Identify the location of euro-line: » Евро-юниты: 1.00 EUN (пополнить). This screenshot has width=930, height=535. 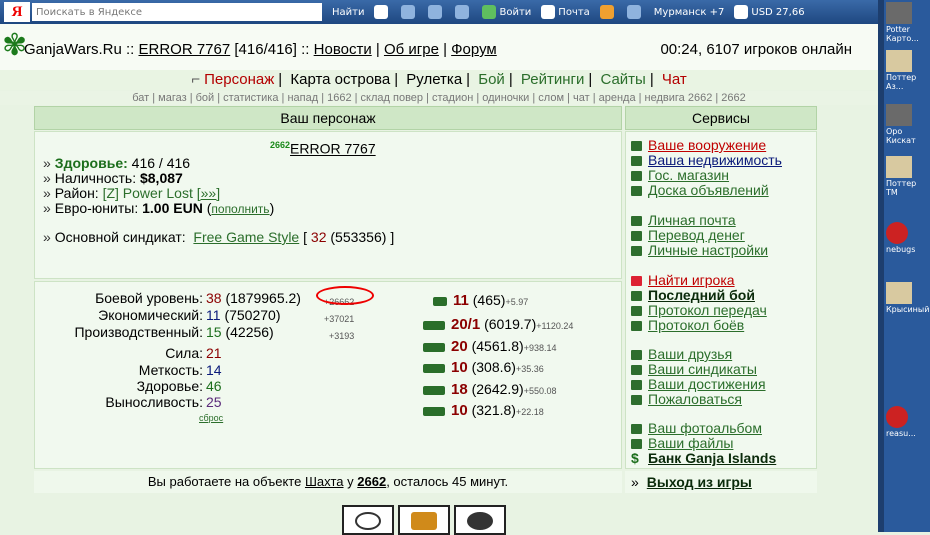
(159, 208).